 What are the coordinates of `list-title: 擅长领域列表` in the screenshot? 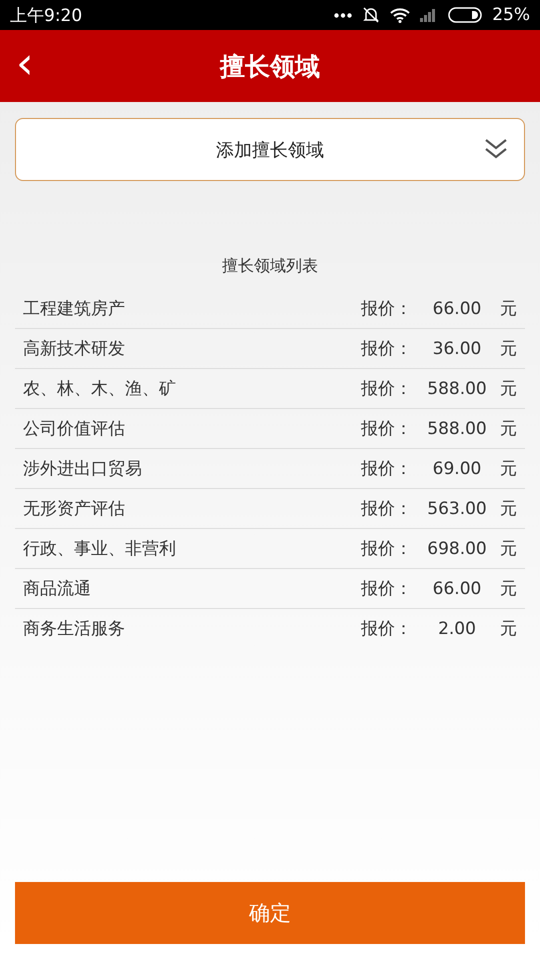 It's located at (270, 266).